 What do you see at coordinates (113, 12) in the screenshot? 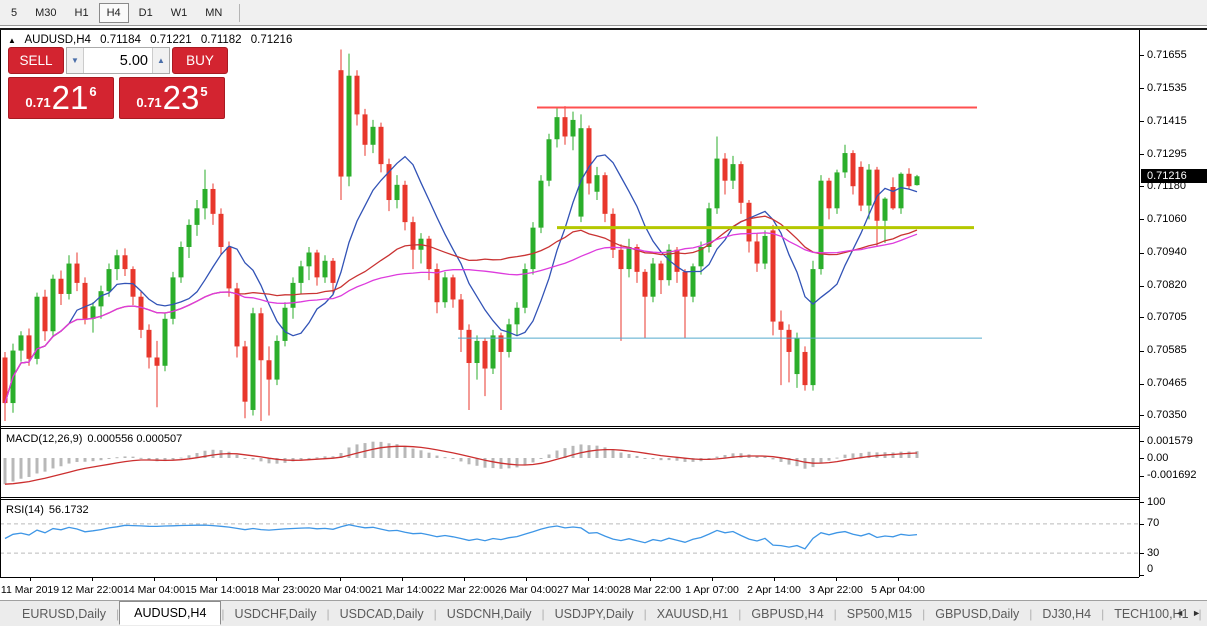
I see `timeframe-h4-button: H4` at bounding box center [113, 12].